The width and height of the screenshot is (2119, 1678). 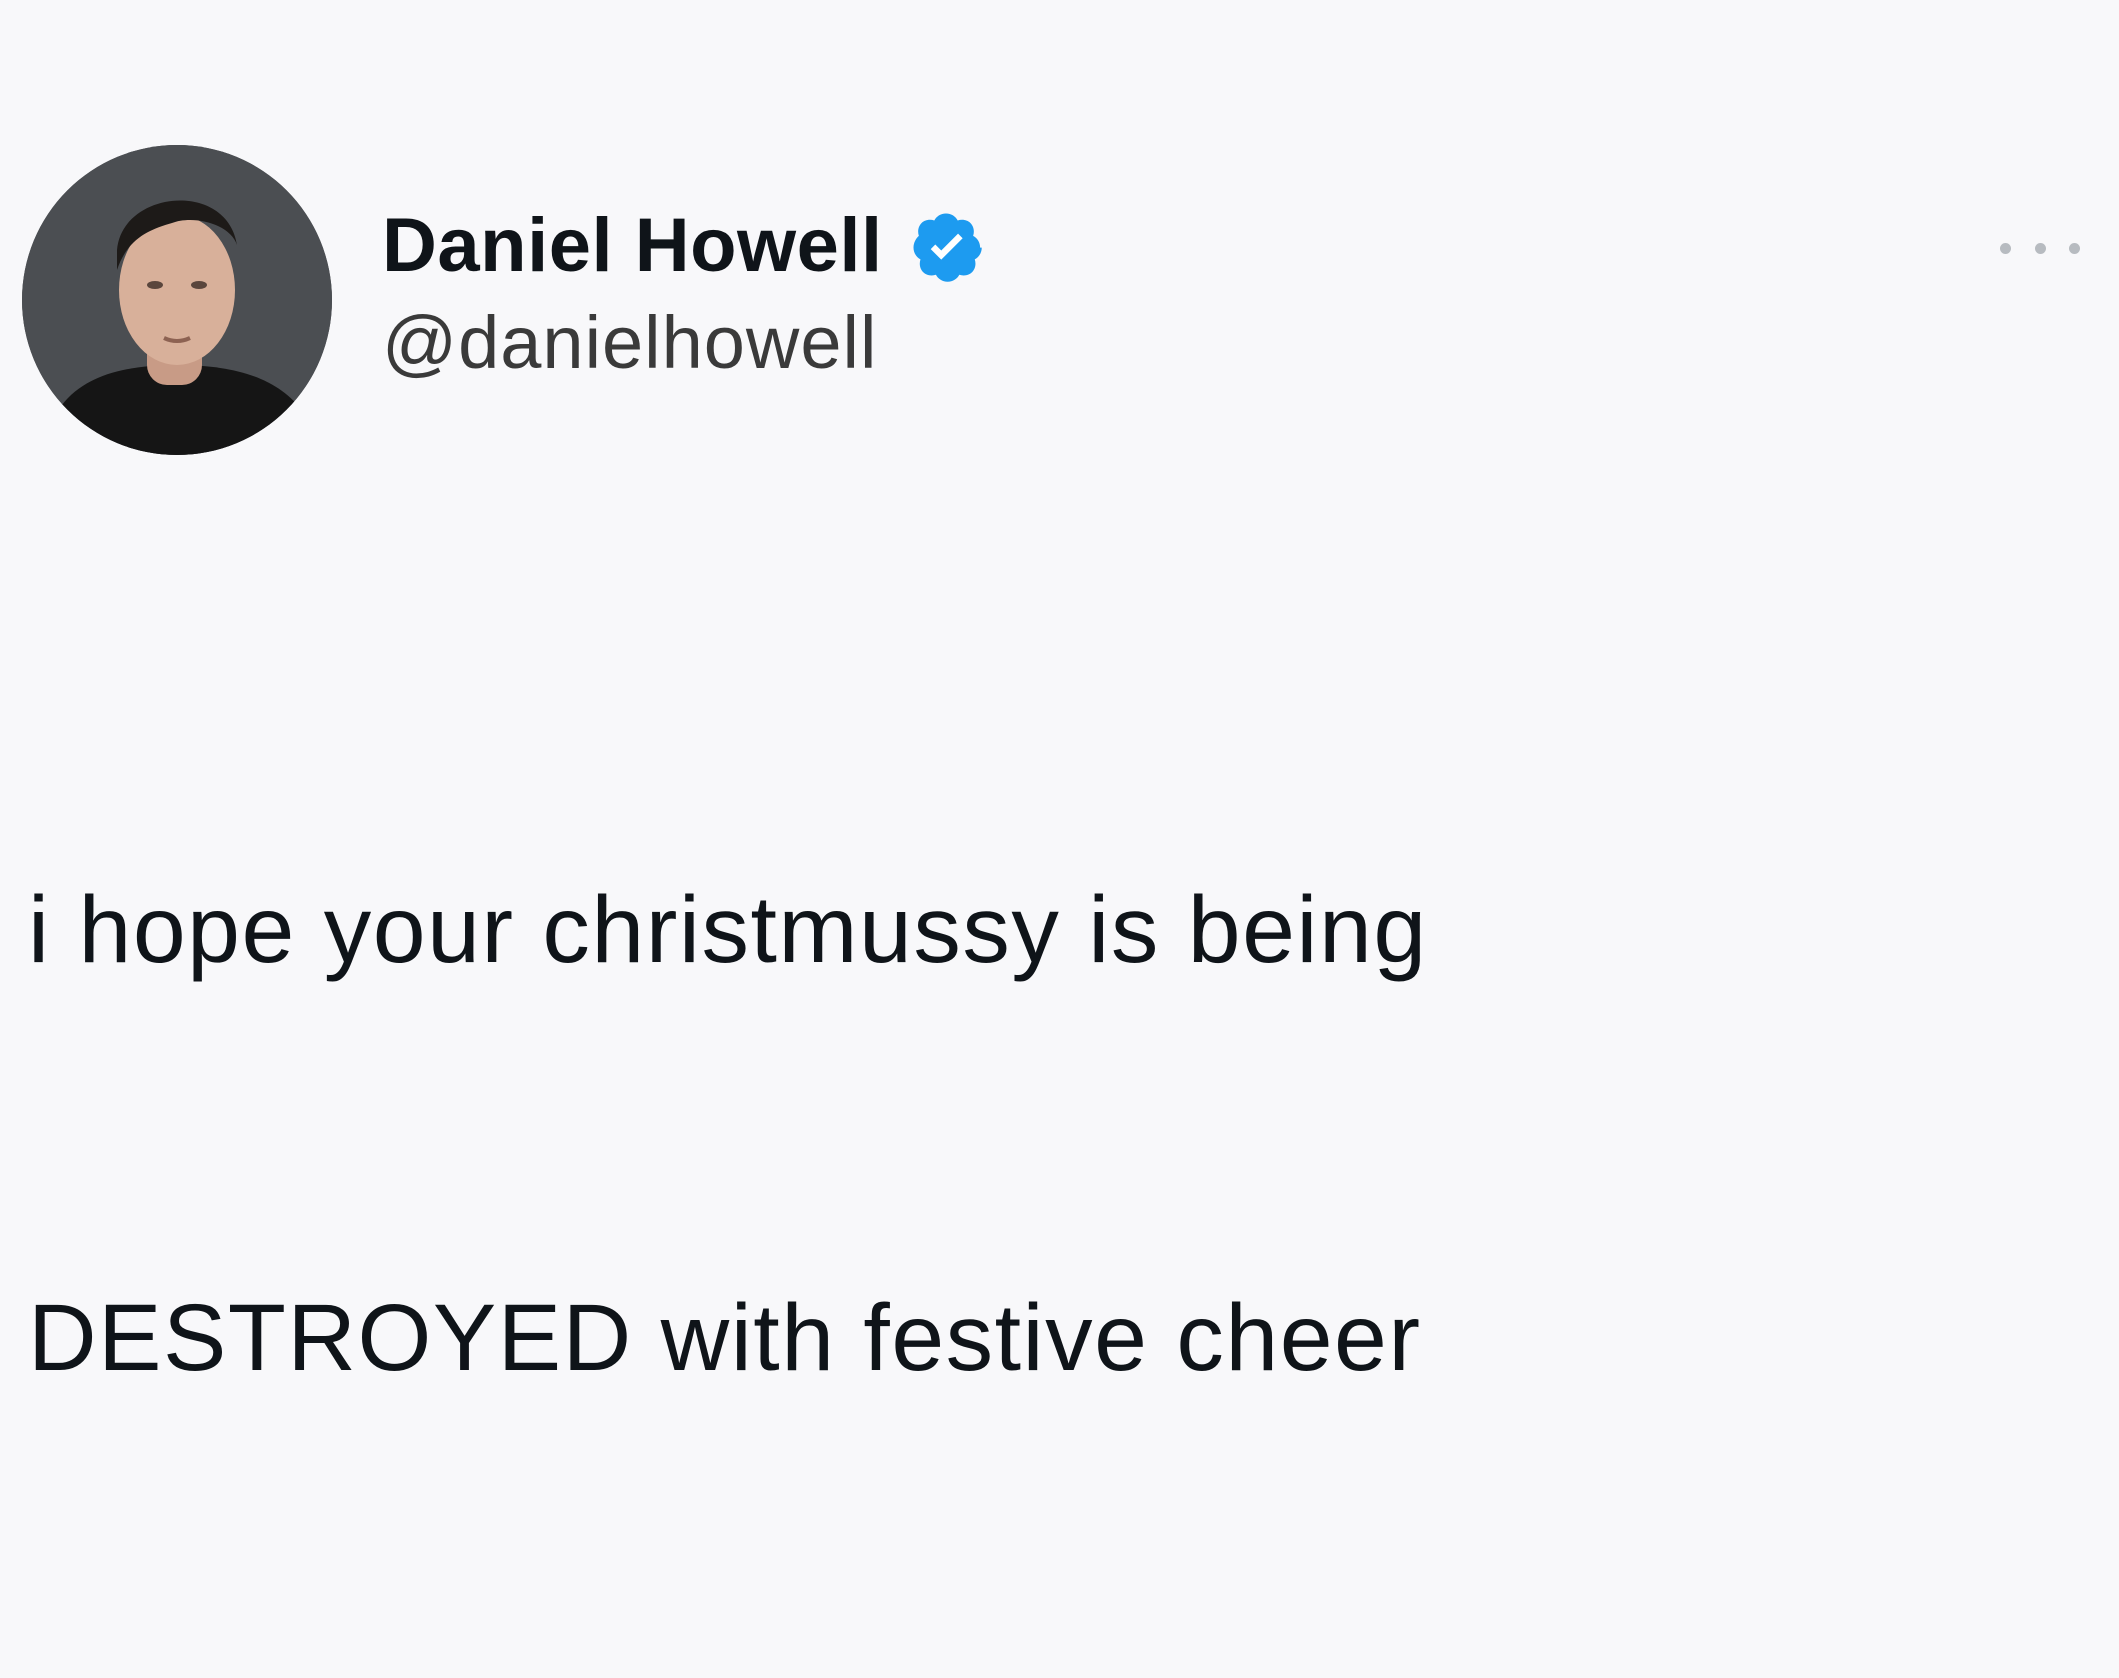 I want to click on more-horizontal-icon, so click(x=2005, y=248).